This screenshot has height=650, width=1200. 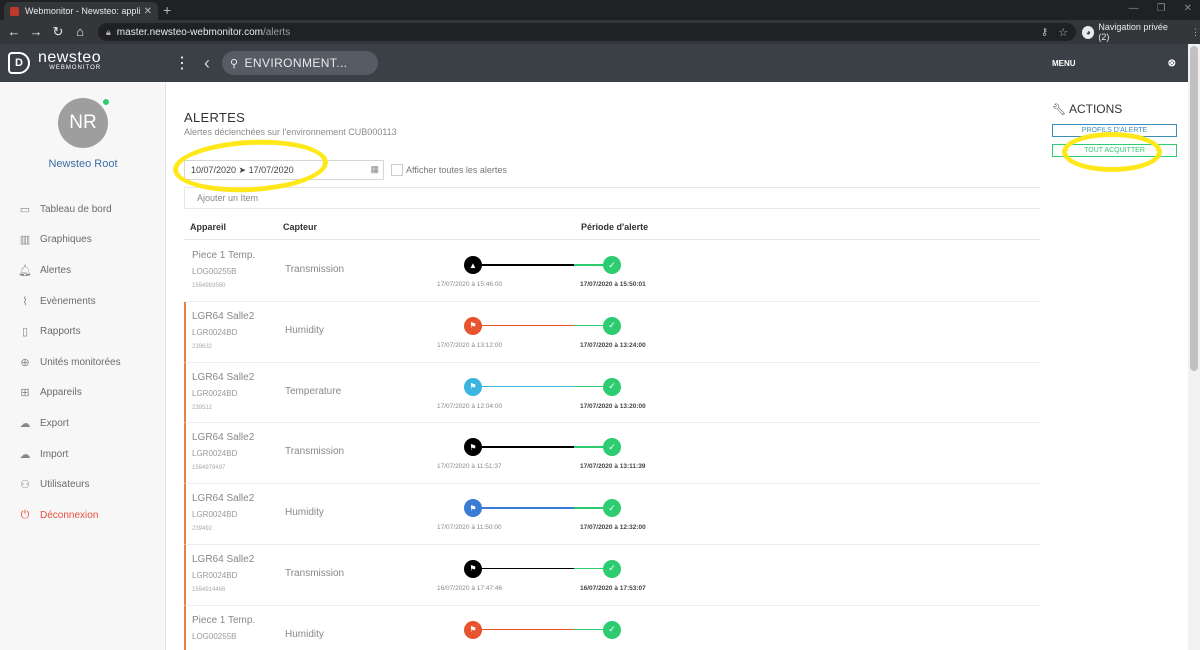 What do you see at coordinates (83, 484) in the screenshot?
I see `sidebar-item-utilisateurs: ⚇ Utilisateurs` at bounding box center [83, 484].